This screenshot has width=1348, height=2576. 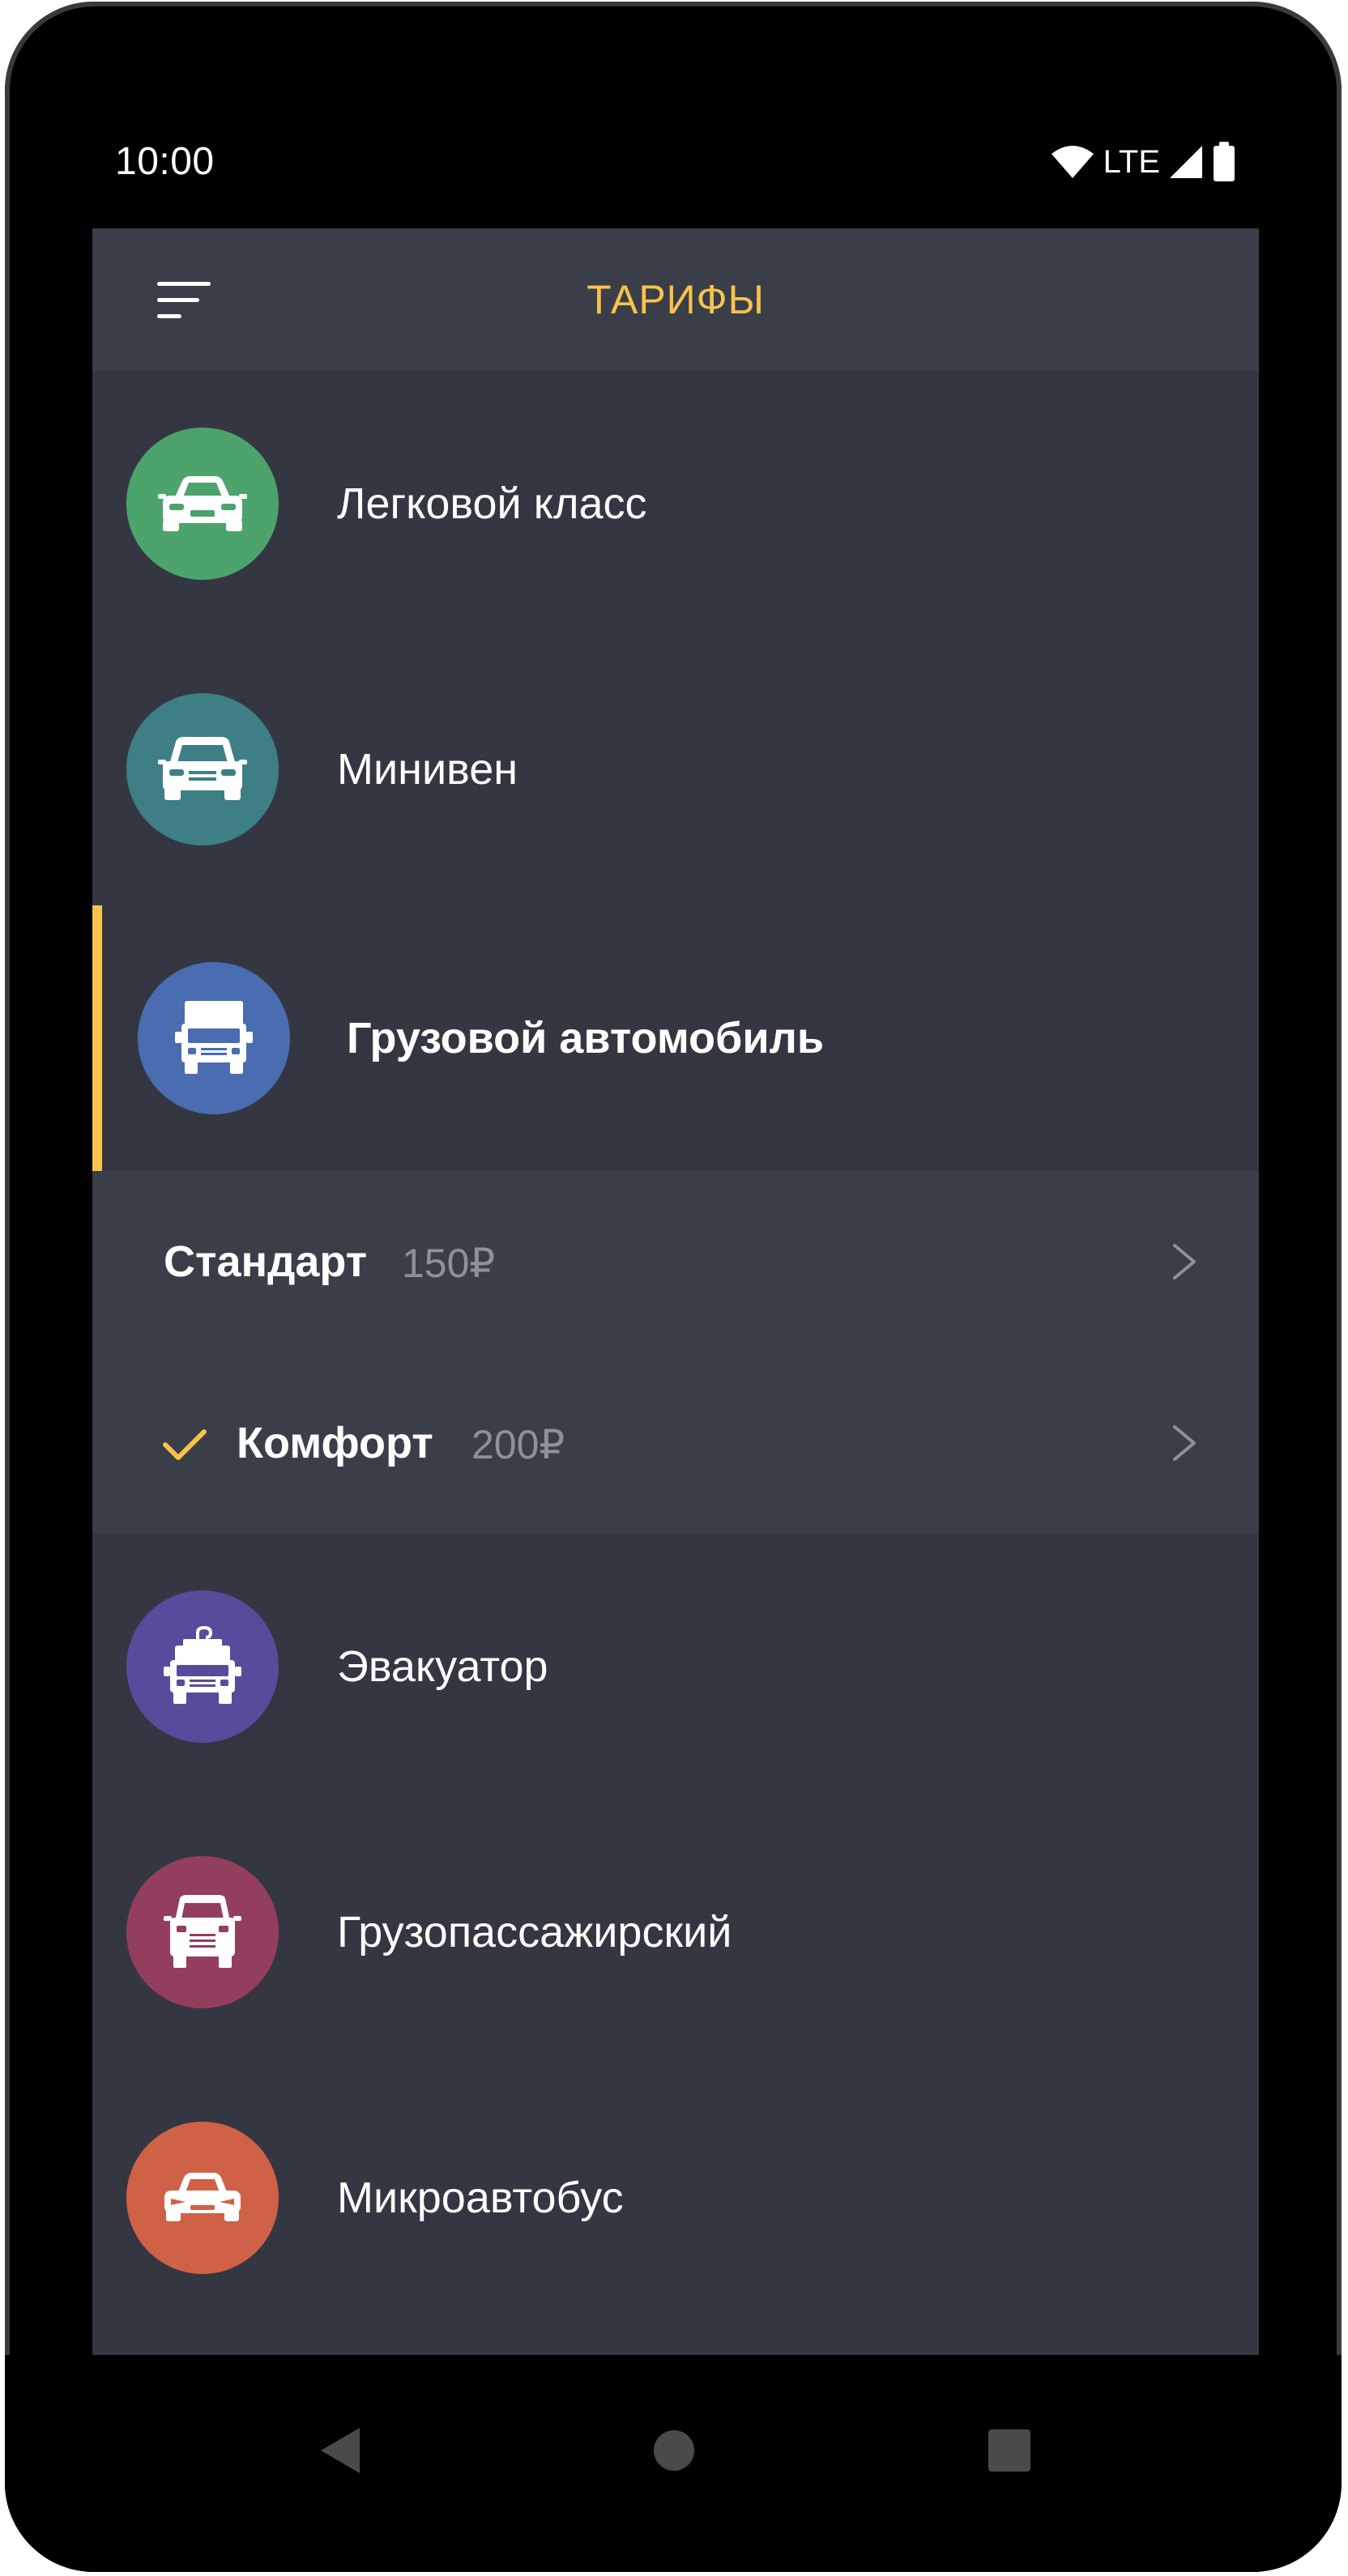 I want to click on minivan-icon, so click(x=202, y=769).